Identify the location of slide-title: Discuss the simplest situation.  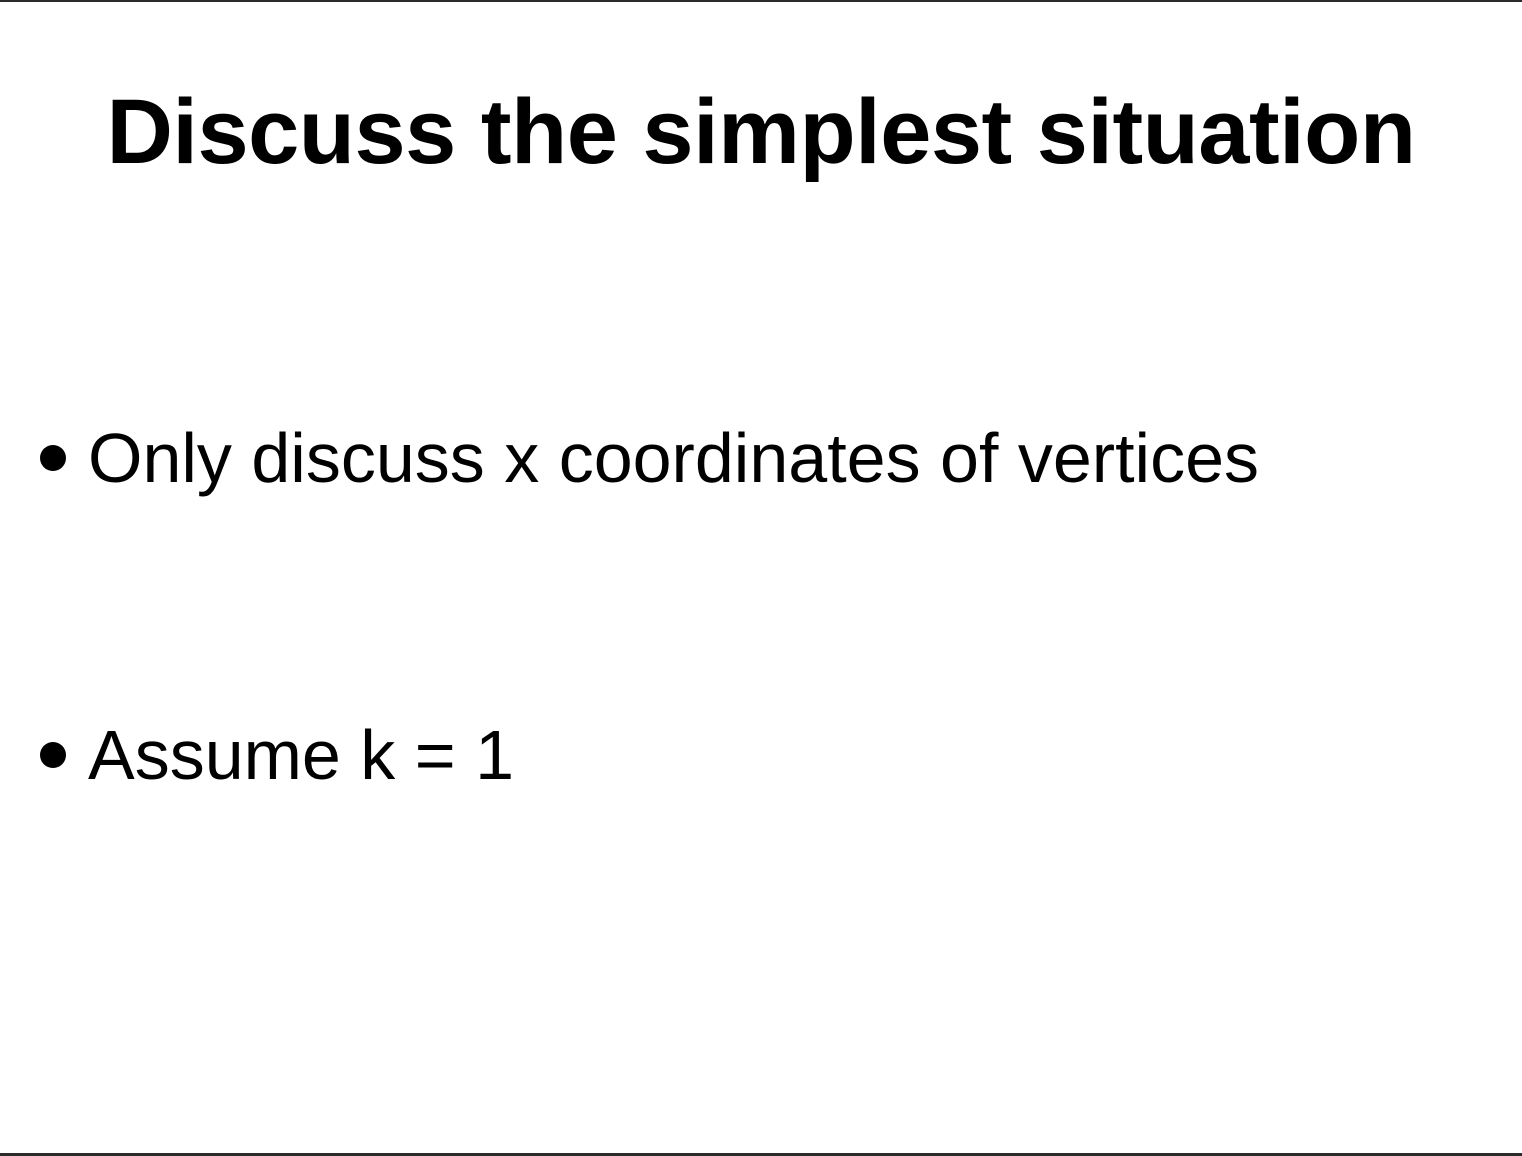
(761, 132).